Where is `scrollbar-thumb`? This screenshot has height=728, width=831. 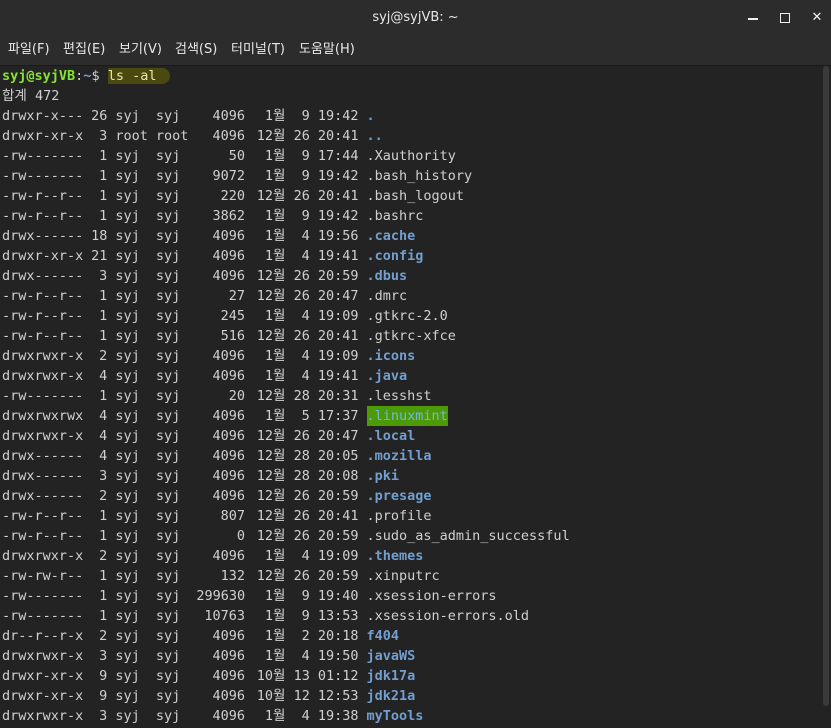
scrollbar-thumb is located at coordinates (826, 386).